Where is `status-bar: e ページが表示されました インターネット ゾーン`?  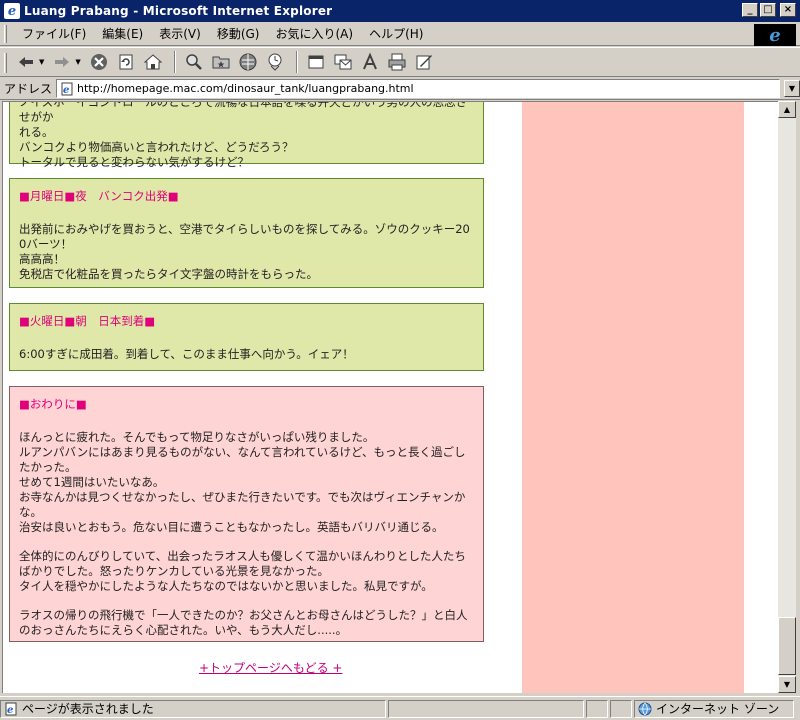
status-bar: e ページが表示されました インターネット ゾーン is located at coordinates (400, 708).